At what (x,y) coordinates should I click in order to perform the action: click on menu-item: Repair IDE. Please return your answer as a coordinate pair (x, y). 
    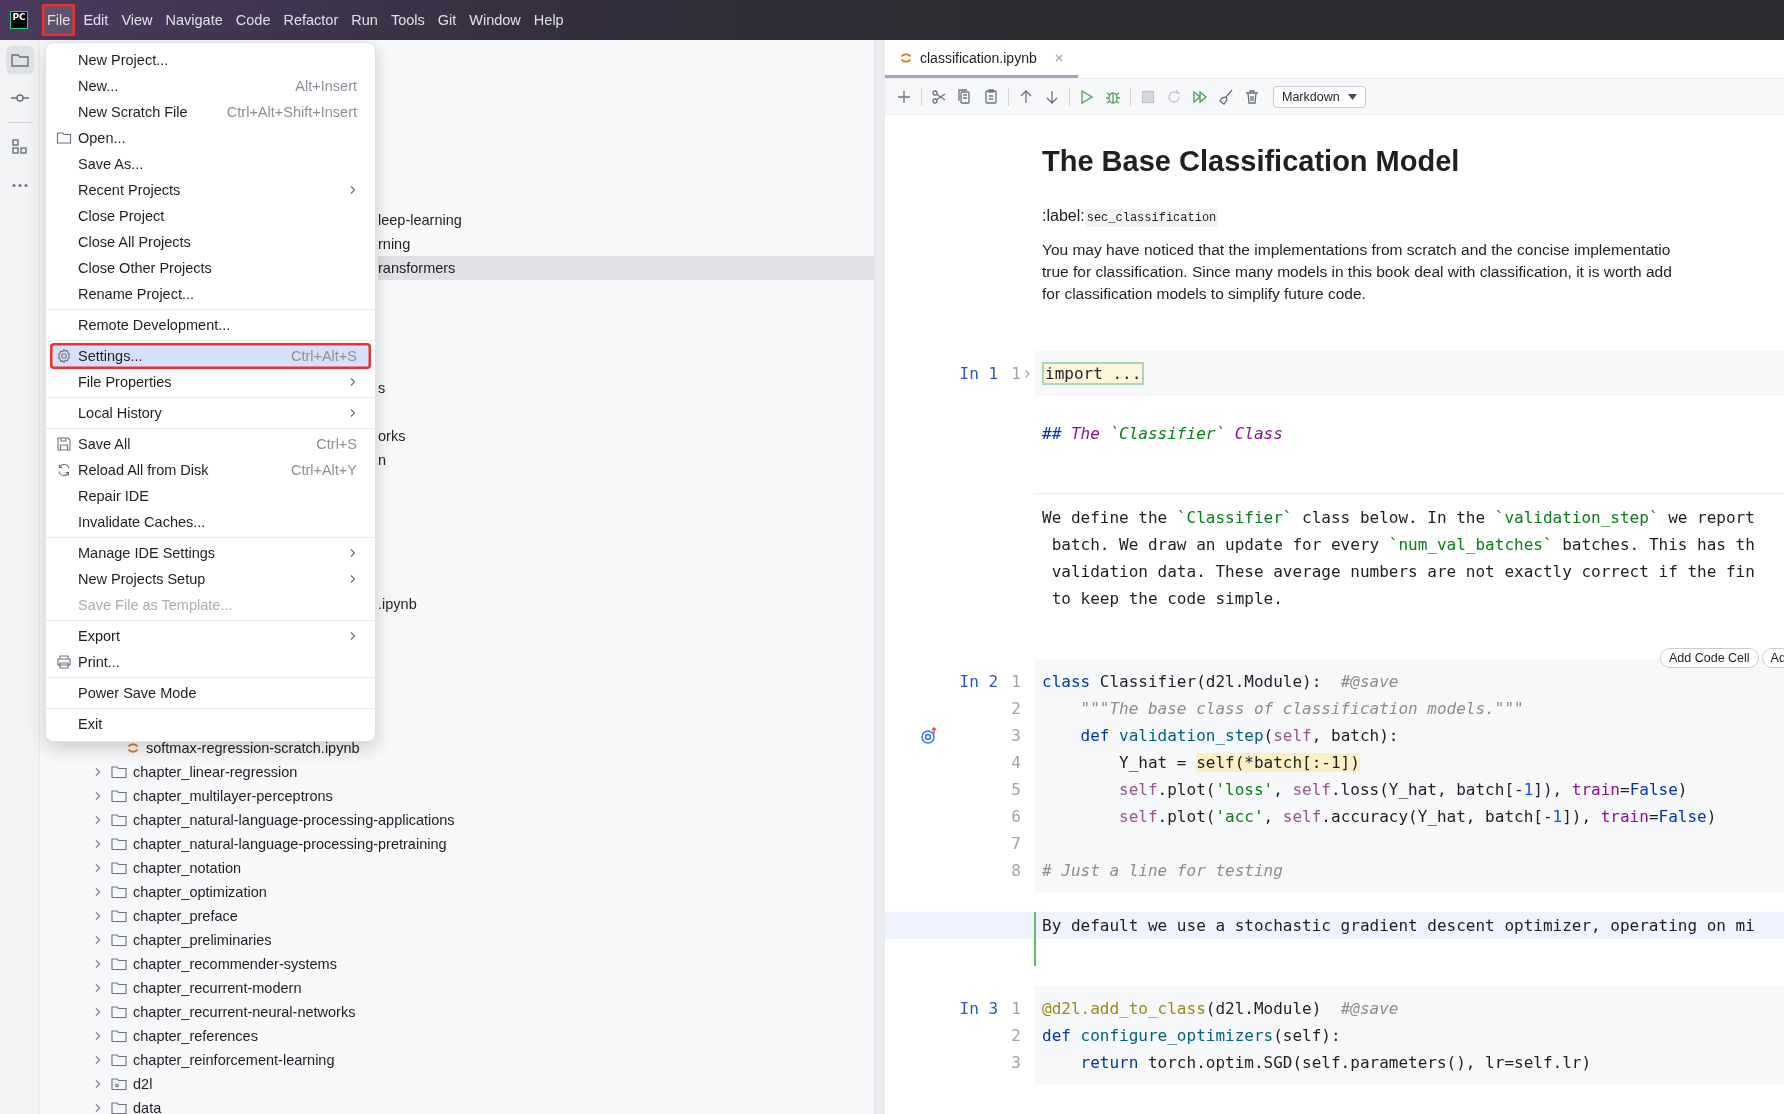
    Looking at the image, I should click on (210, 496).